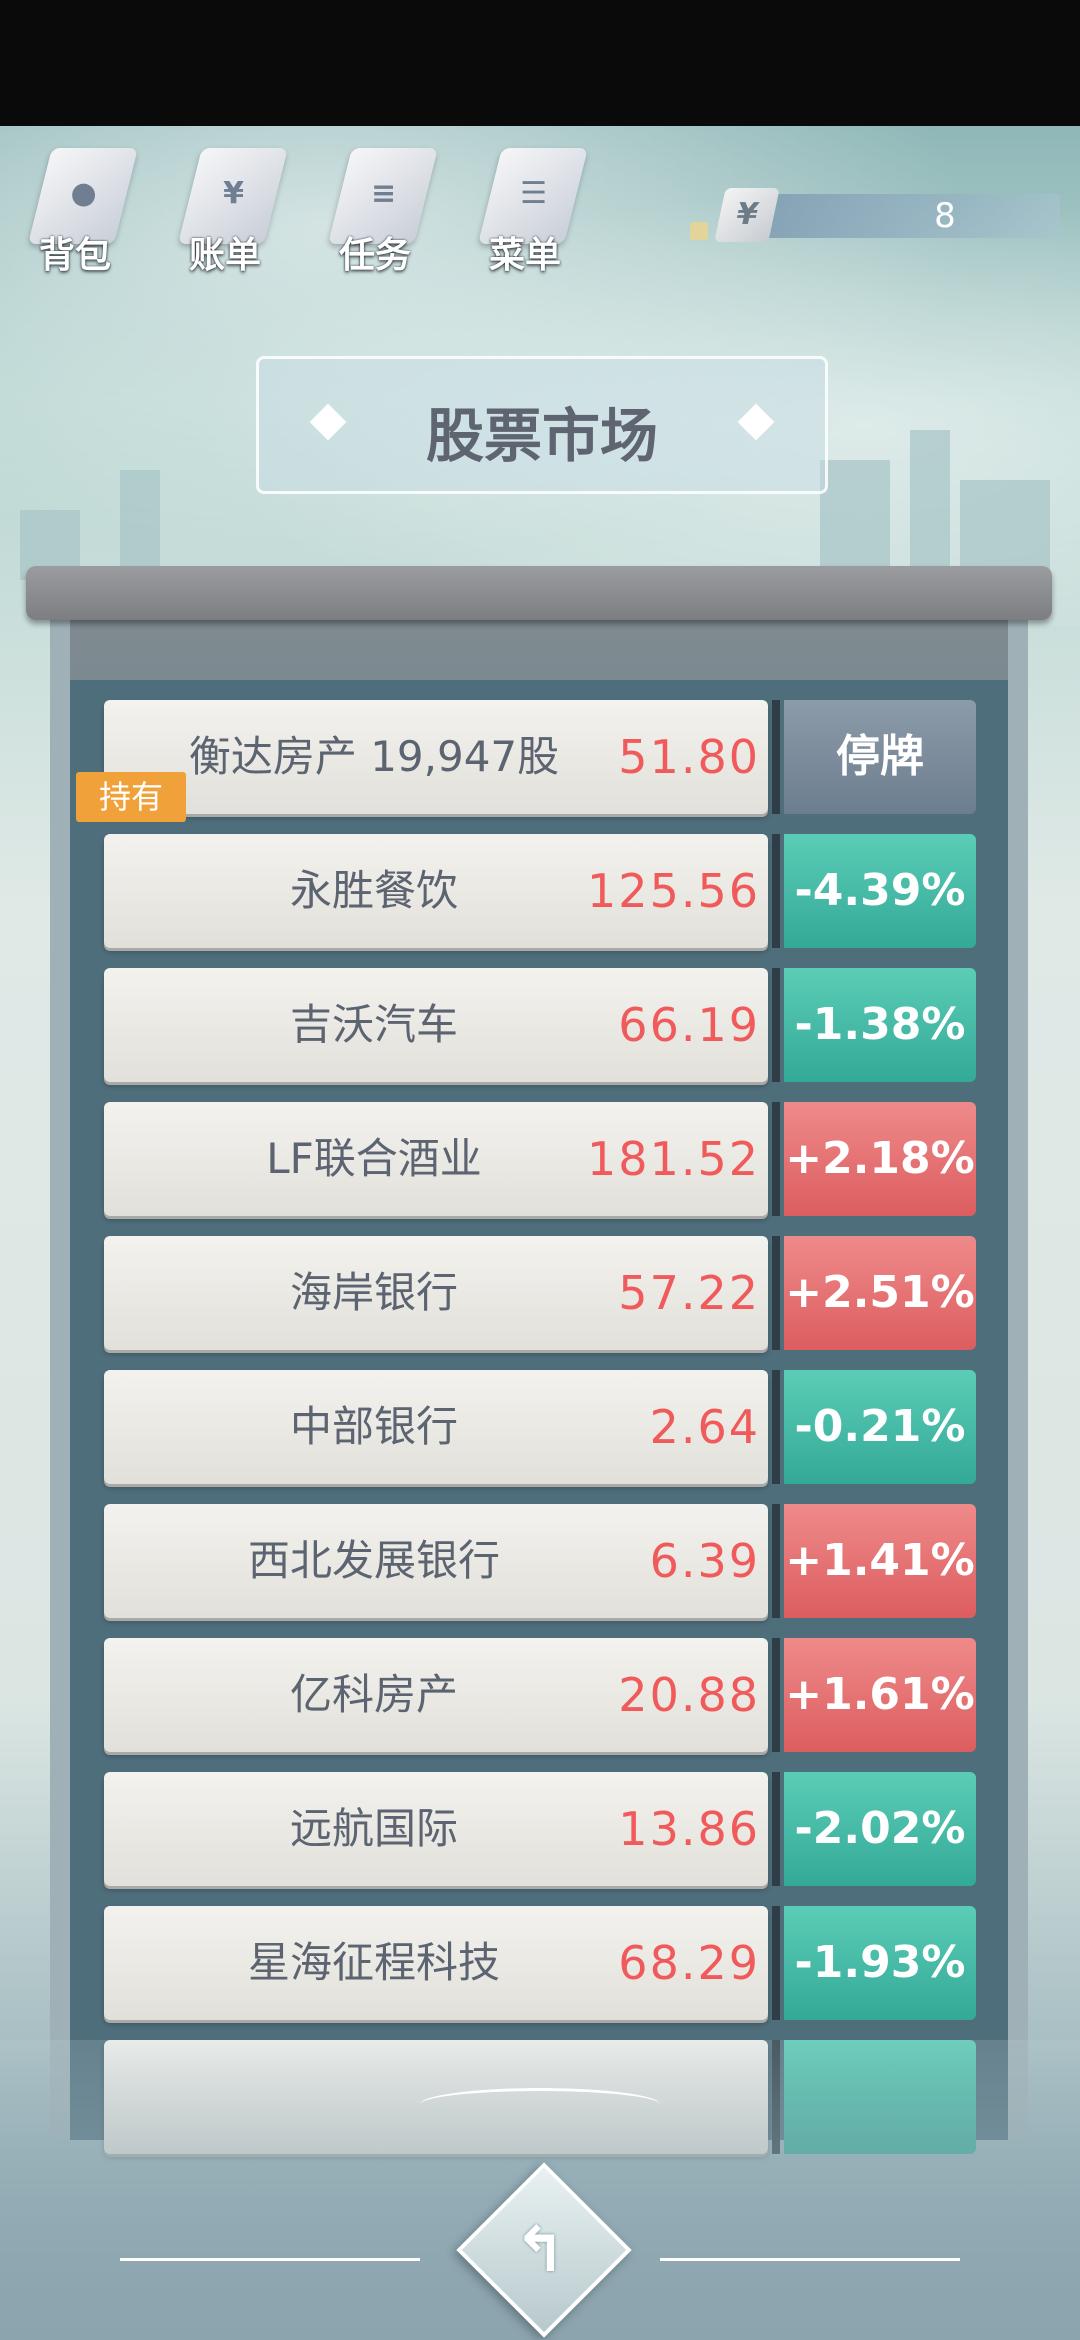 Image resolution: width=1080 pixels, height=2340 pixels. Describe the element at coordinates (540, 891) in the screenshot. I see `stock-row: 永胜餐饮 125.56 -4.39%` at that location.